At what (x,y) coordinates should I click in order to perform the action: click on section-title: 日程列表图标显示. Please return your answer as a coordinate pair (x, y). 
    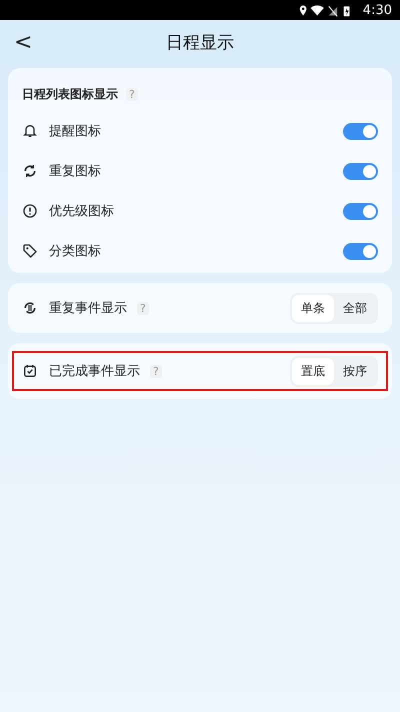
    Looking at the image, I should click on (70, 94).